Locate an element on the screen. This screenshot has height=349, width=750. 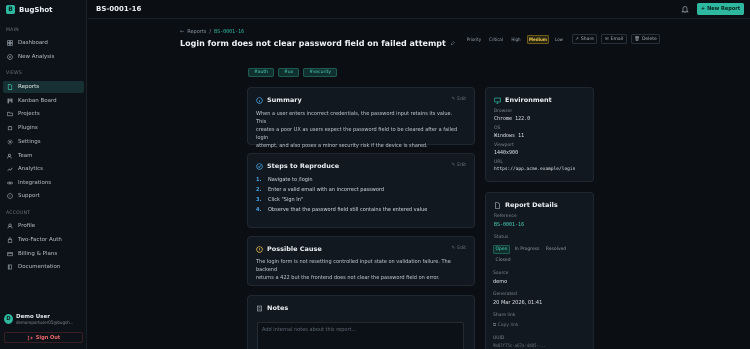
share-link-label: Share link is located at coordinates (504, 315).